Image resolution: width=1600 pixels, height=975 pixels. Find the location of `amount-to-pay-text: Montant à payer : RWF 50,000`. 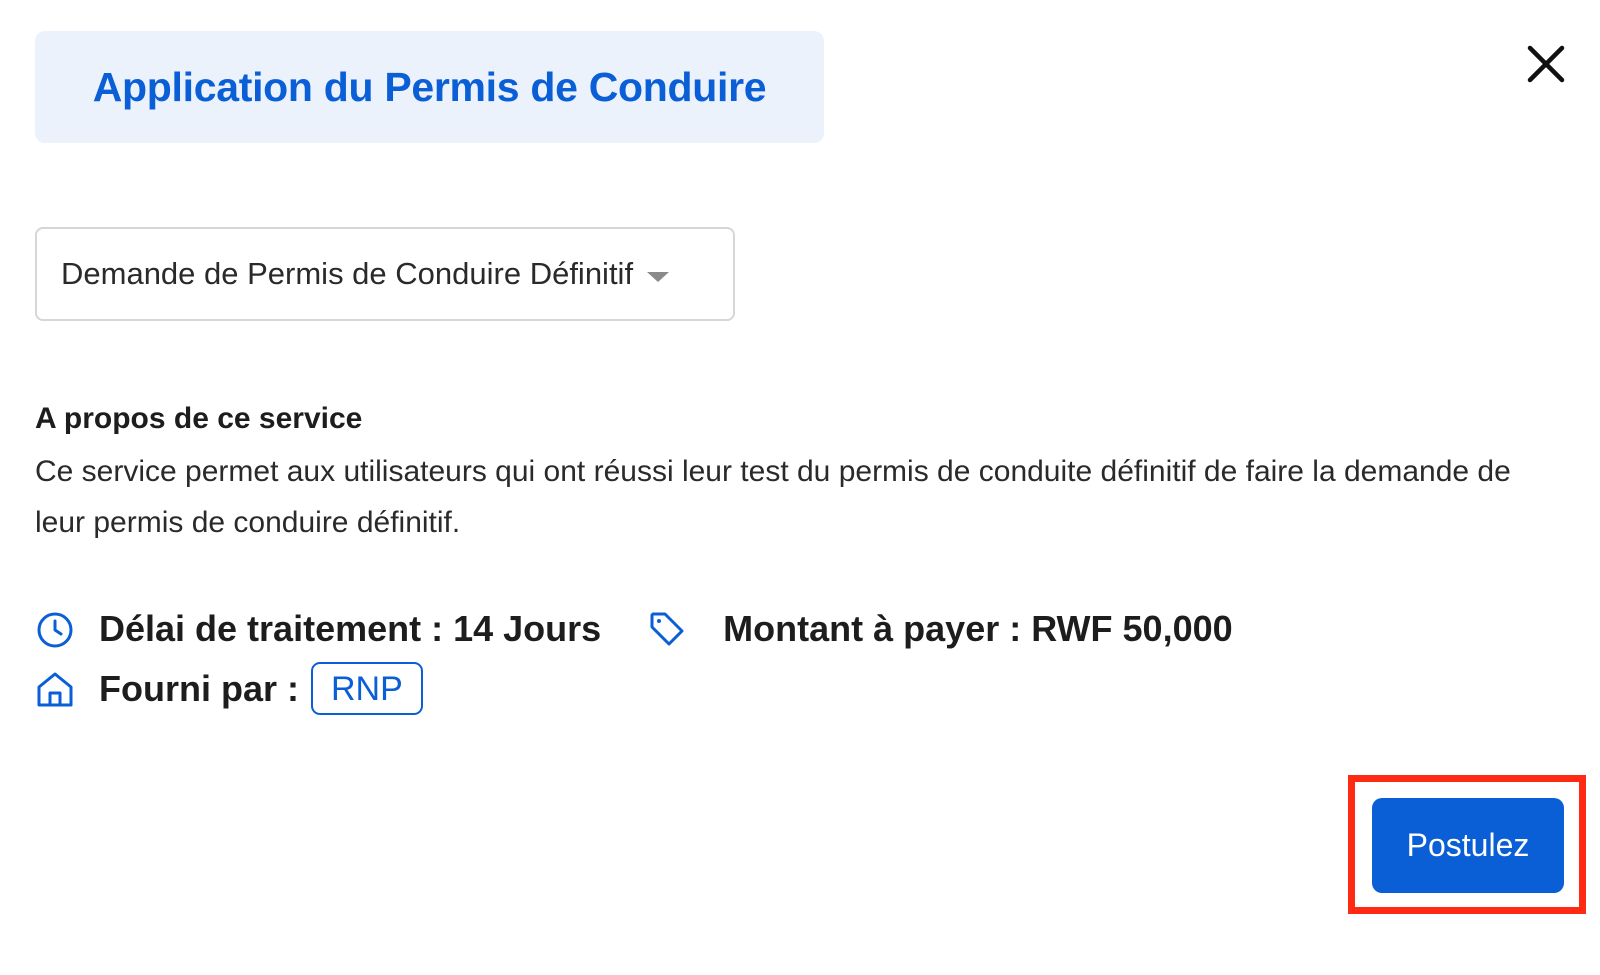

amount-to-pay-text: Montant à payer : RWF 50,000 is located at coordinates (978, 628).